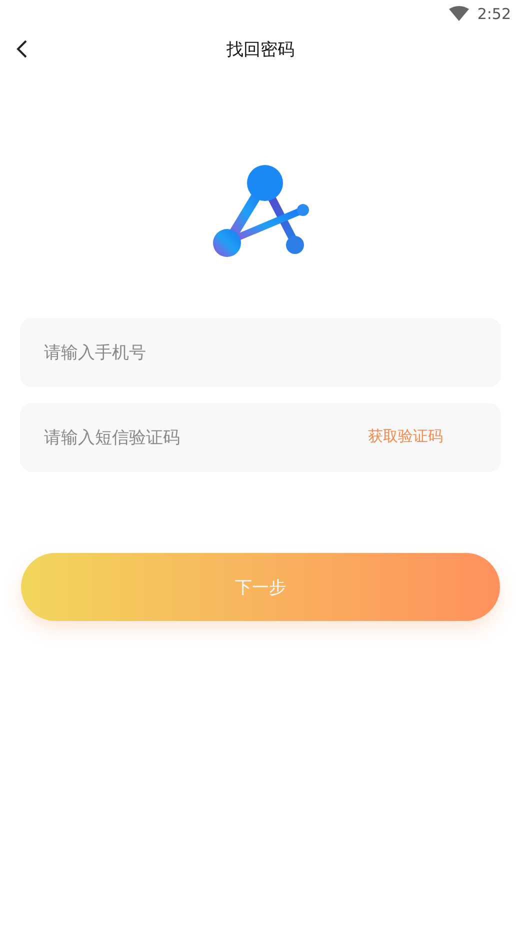  I want to click on status-time: 2:52, so click(494, 14).